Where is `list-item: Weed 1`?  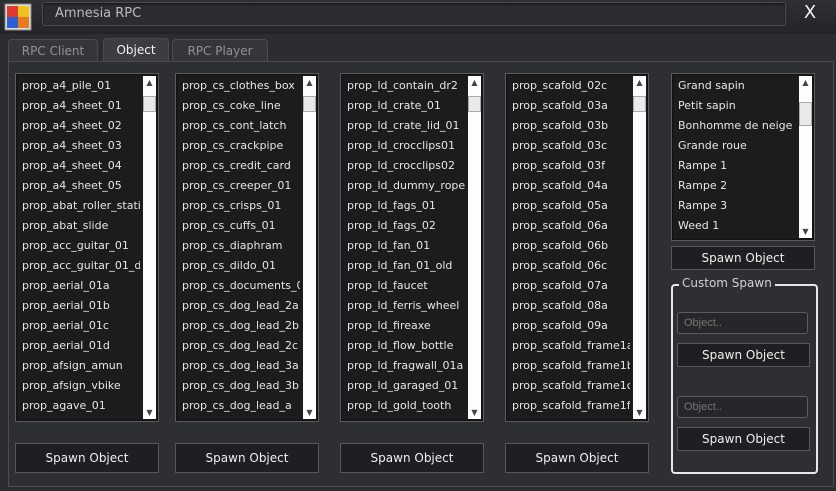 list-item: Weed 1 is located at coordinates (737, 226).